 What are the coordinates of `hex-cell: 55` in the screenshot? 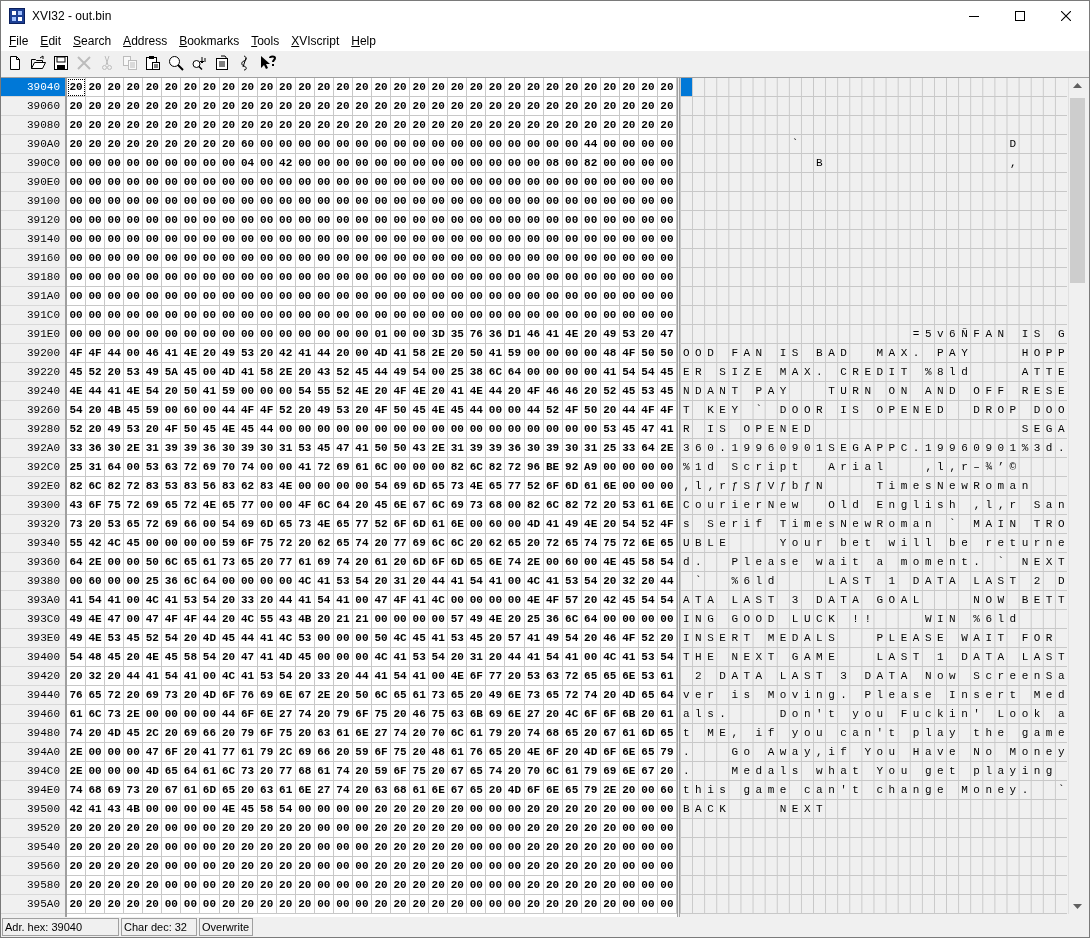 It's located at (324, 391).